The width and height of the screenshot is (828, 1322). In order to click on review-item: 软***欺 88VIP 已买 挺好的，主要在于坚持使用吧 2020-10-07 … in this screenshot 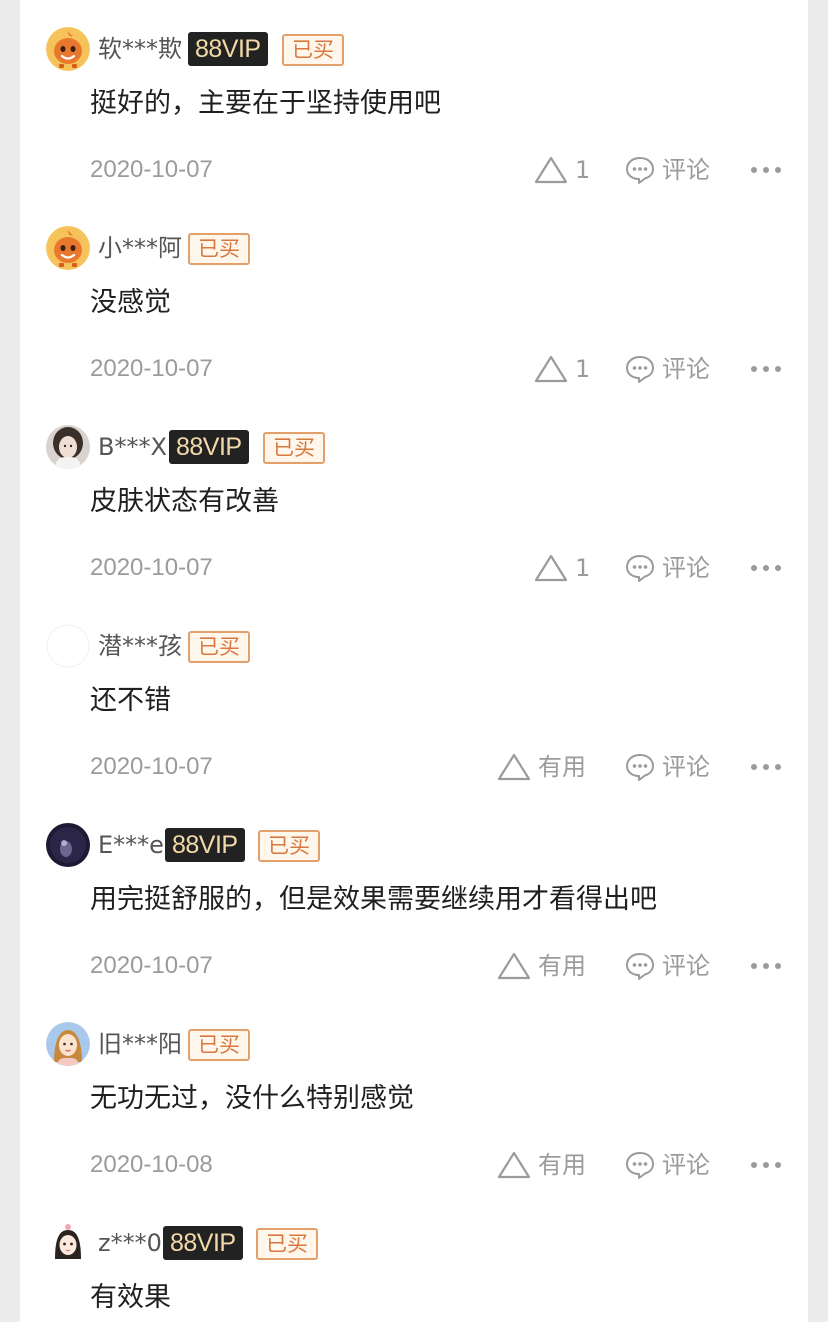, I will do `click(414, 99)`.